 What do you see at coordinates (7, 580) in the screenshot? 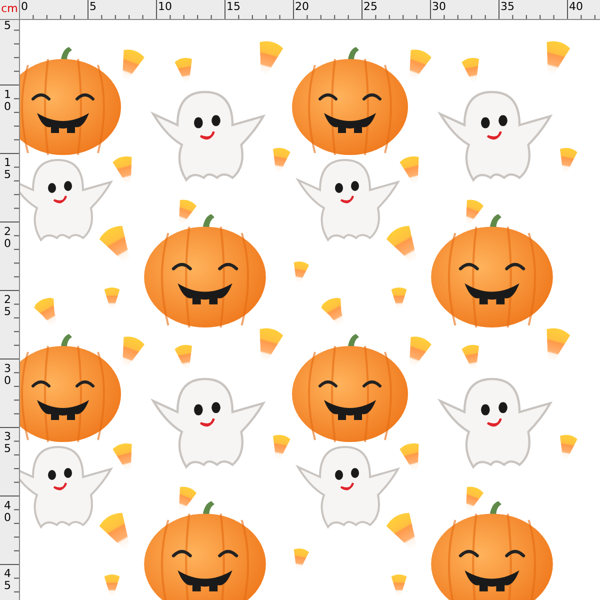
I see `ruler-label: 45` at bounding box center [7, 580].